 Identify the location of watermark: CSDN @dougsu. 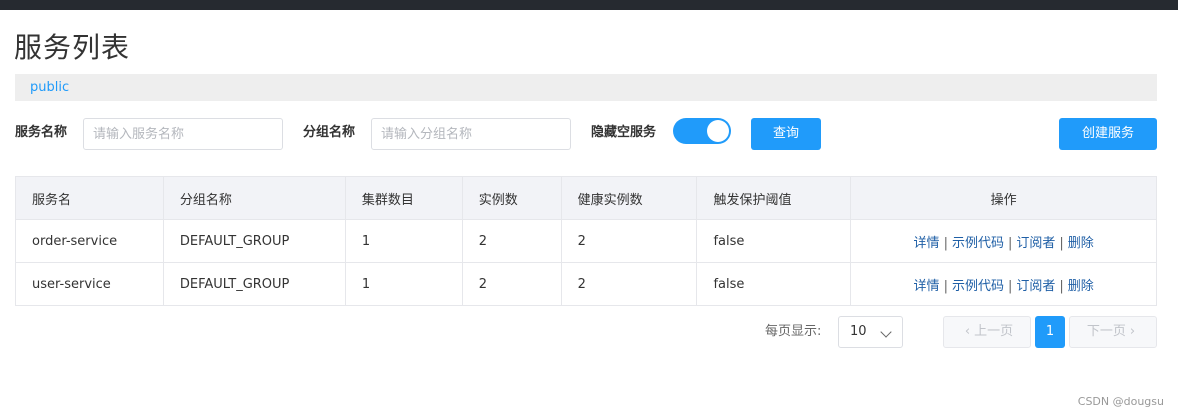
(1120, 401).